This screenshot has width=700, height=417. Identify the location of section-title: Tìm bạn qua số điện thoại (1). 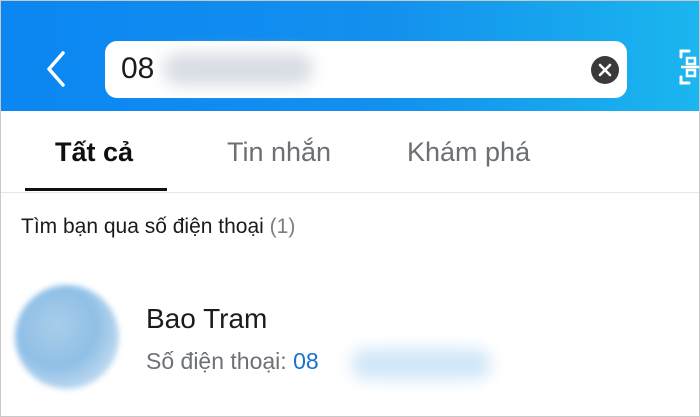
(158, 227).